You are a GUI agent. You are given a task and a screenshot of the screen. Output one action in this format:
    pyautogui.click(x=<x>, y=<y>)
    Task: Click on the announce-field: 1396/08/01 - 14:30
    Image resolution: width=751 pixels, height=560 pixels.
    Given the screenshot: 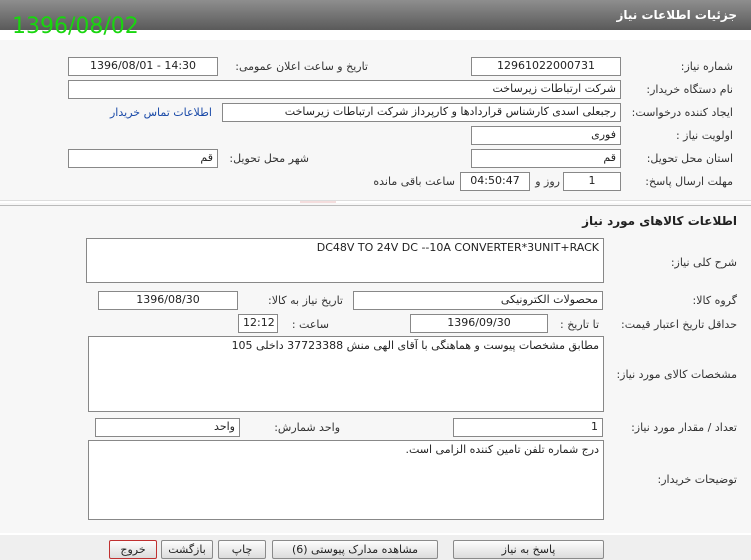 What is the action you would take?
    pyautogui.click(x=143, y=66)
    